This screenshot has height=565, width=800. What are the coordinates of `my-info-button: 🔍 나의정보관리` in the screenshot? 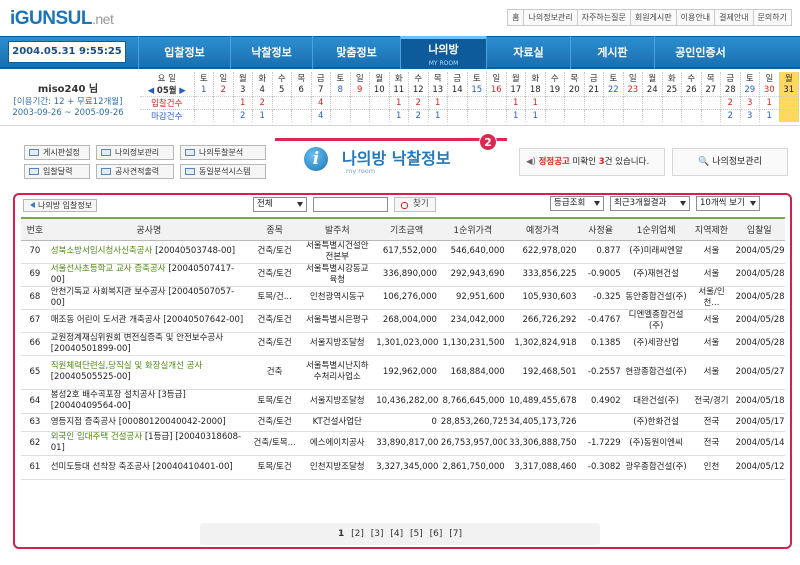 It's located at (730, 162).